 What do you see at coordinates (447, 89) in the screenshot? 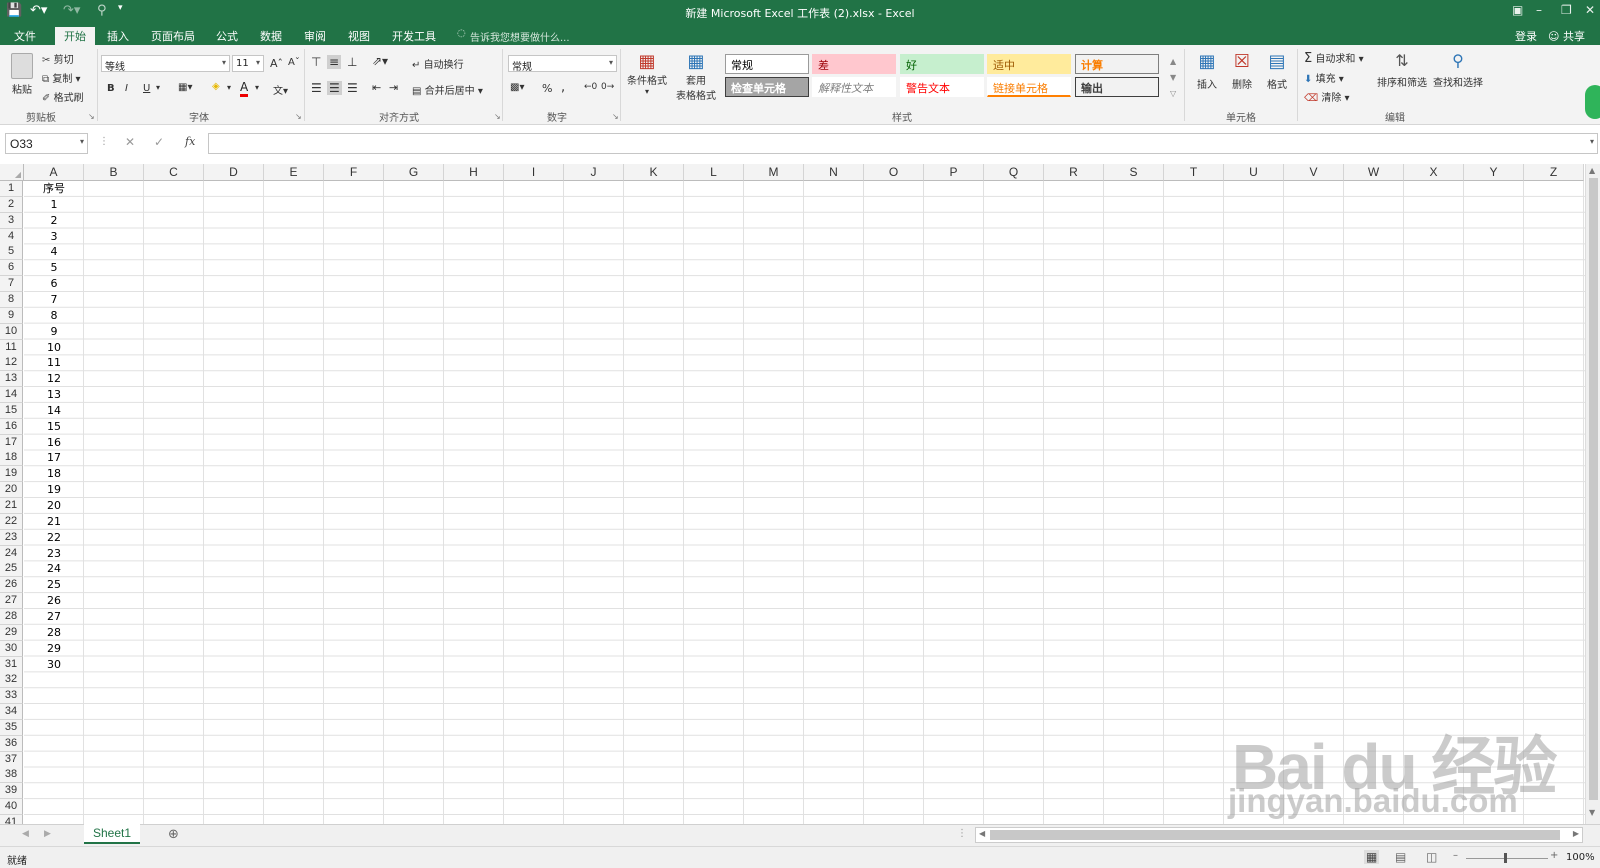
I see `merge-center-button: ▤ 合并后居中 ▾` at bounding box center [447, 89].